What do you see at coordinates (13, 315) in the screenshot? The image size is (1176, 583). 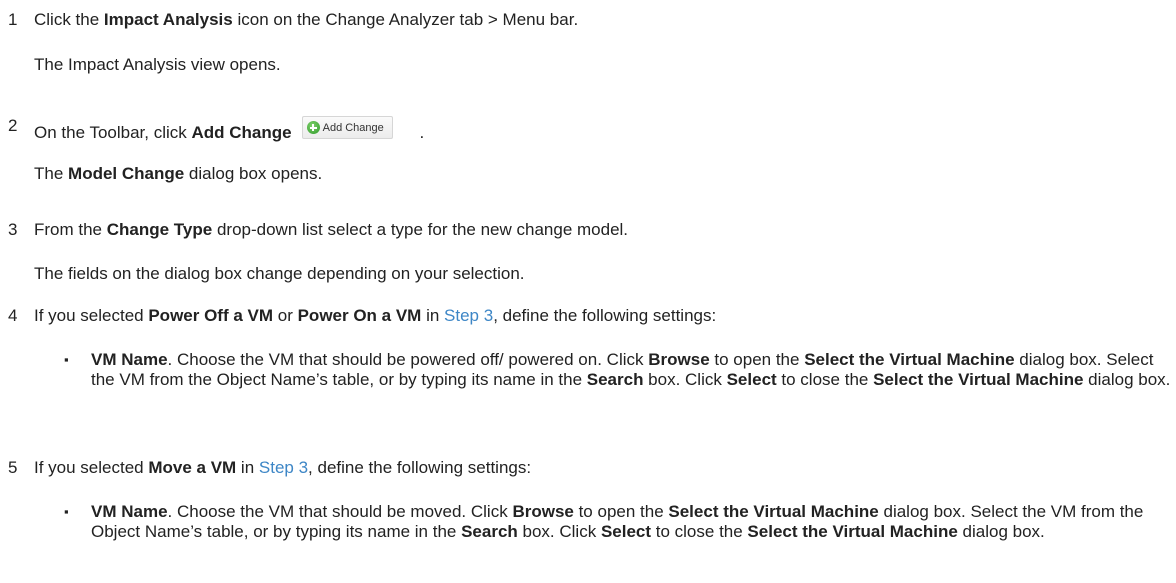 I see `step-number: 4` at bounding box center [13, 315].